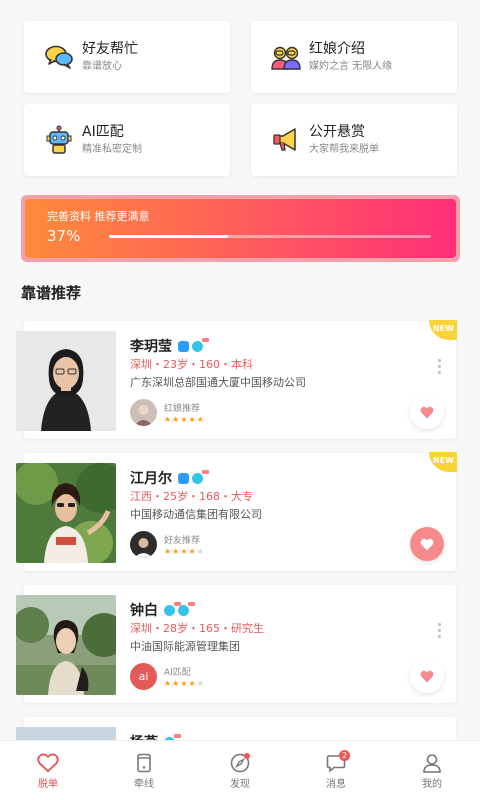 The height and width of the screenshot is (800, 480). What do you see at coordinates (144, 763) in the screenshot?
I see `phone-icon` at bounding box center [144, 763].